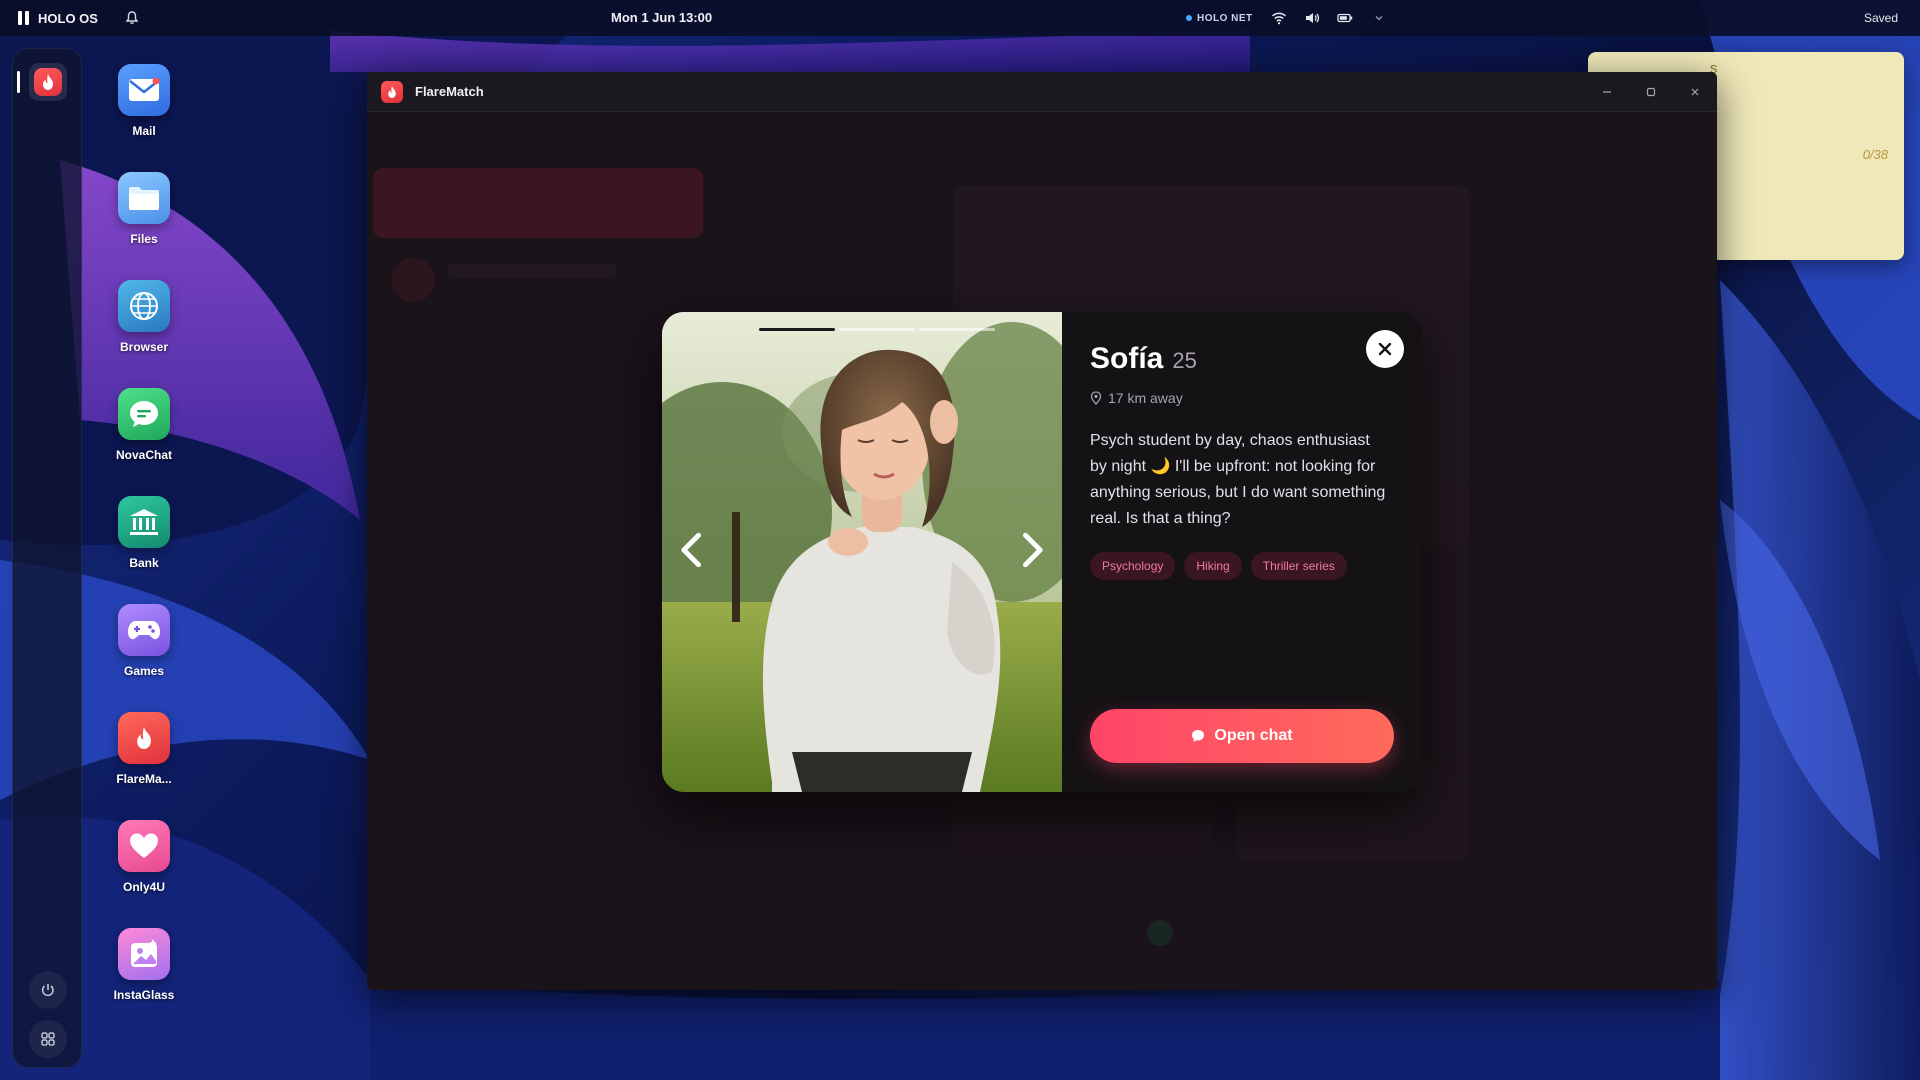 The height and width of the screenshot is (1080, 1920). What do you see at coordinates (68, 18) in the screenshot?
I see `os-brand-label: HOLO OS` at bounding box center [68, 18].